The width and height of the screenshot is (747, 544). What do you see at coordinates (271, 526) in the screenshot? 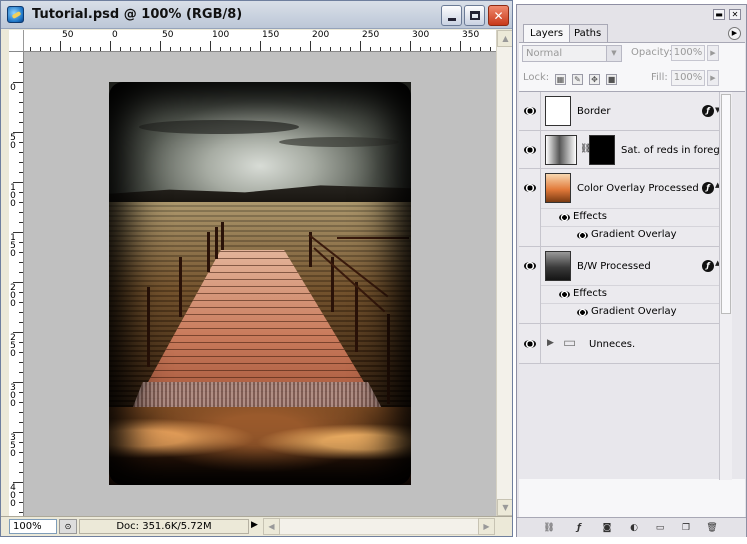
I see `scroll-left-button: ◀` at bounding box center [271, 526].